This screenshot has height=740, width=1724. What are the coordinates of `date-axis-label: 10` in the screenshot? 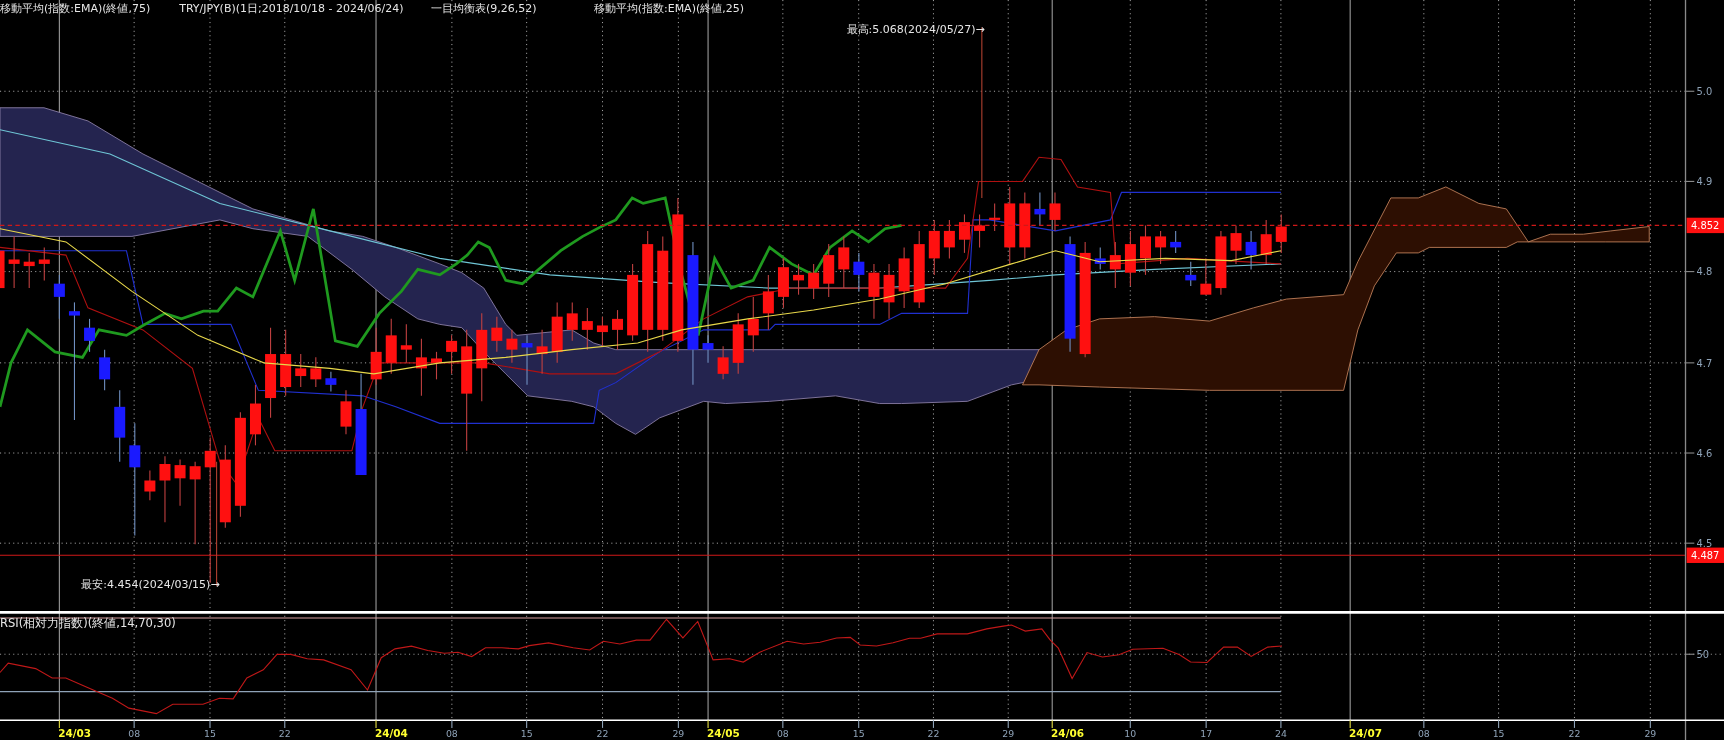 It's located at (1130, 733).